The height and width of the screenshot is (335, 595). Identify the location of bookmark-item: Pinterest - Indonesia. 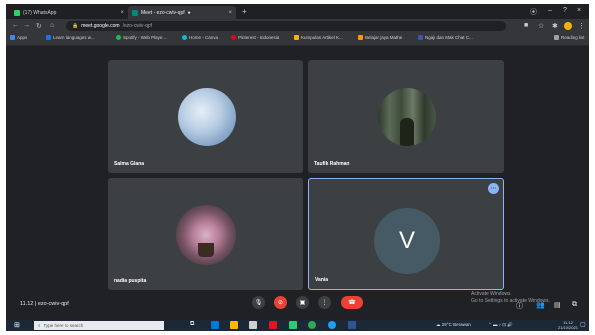
(255, 37).